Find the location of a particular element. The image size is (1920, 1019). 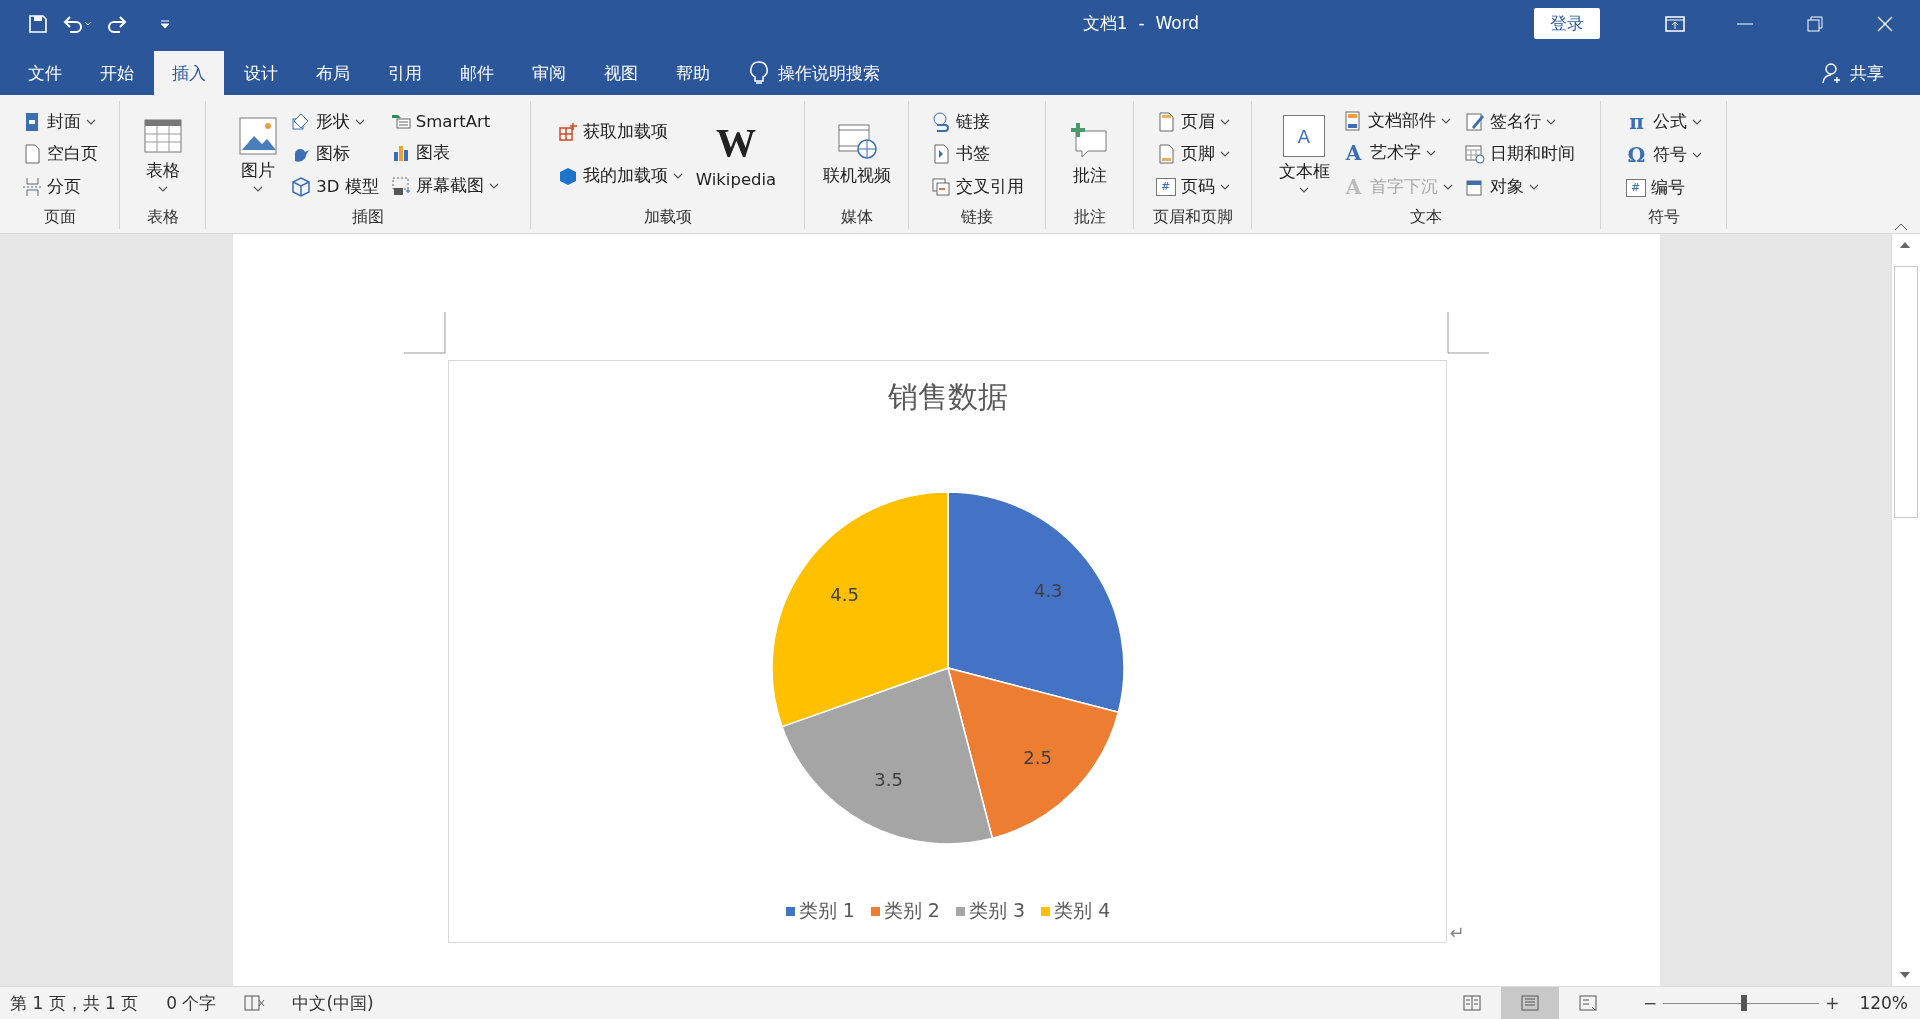

customize-icon is located at coordinates (165, 23).